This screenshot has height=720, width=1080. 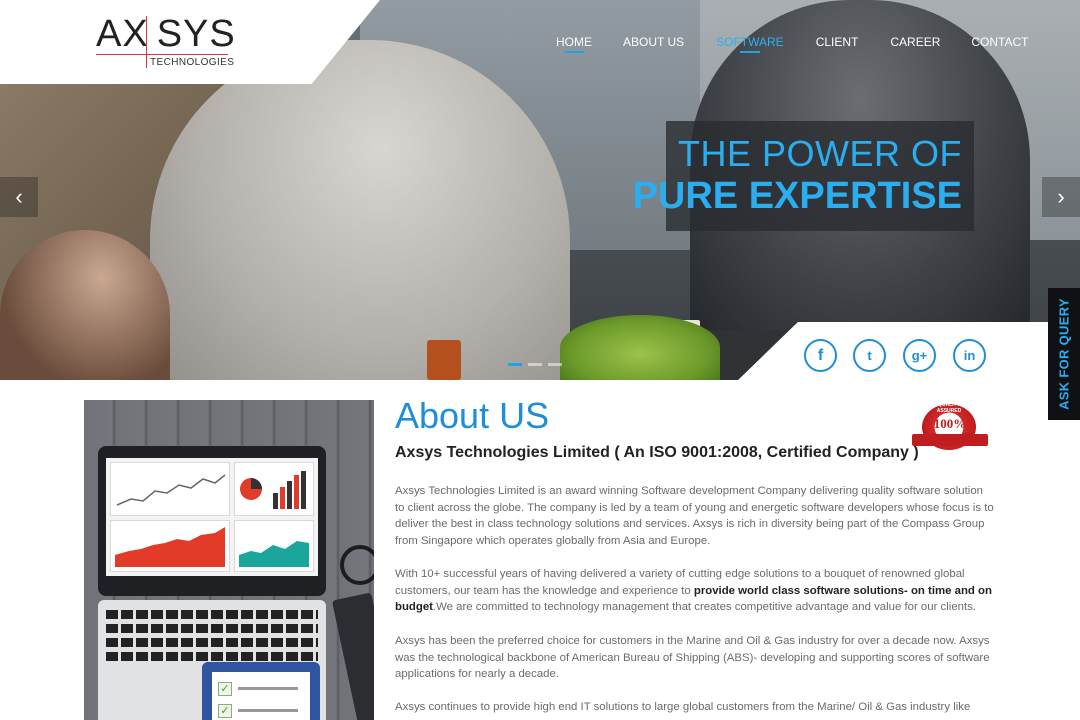 I want to click on area-chart-panel, so click(x=170, y=546).